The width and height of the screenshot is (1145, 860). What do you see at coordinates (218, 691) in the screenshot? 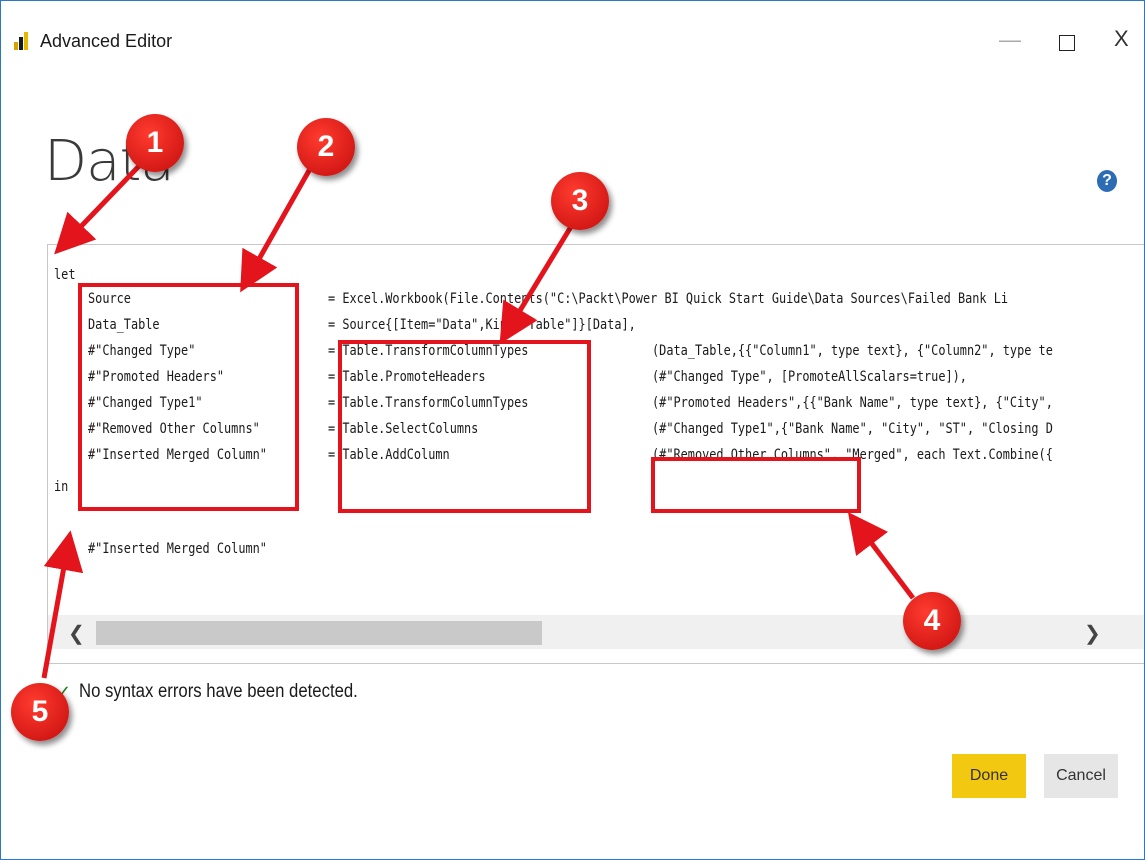
I see `syntax-status: No syntax errors have been detected.` at bounding box center [218, 691].